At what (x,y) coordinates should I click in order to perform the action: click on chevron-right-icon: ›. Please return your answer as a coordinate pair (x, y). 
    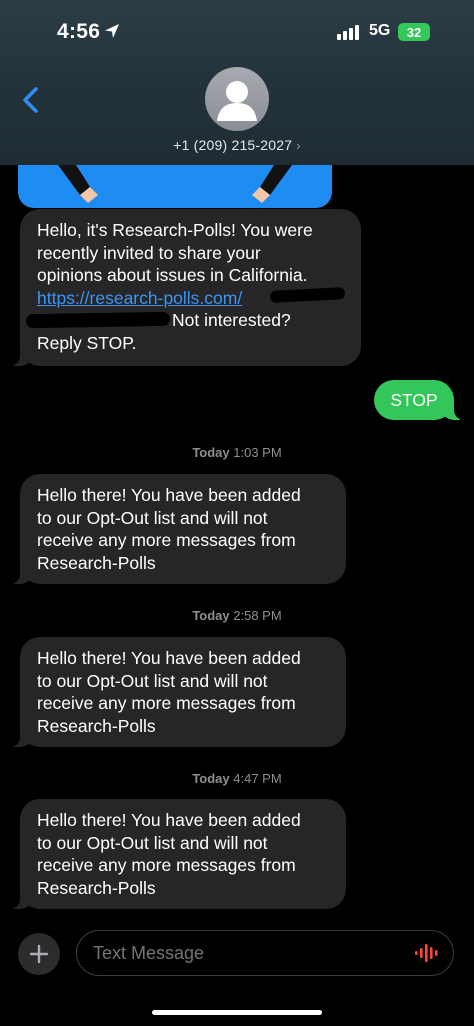
    Looking at the image, I should click on (298, 145).